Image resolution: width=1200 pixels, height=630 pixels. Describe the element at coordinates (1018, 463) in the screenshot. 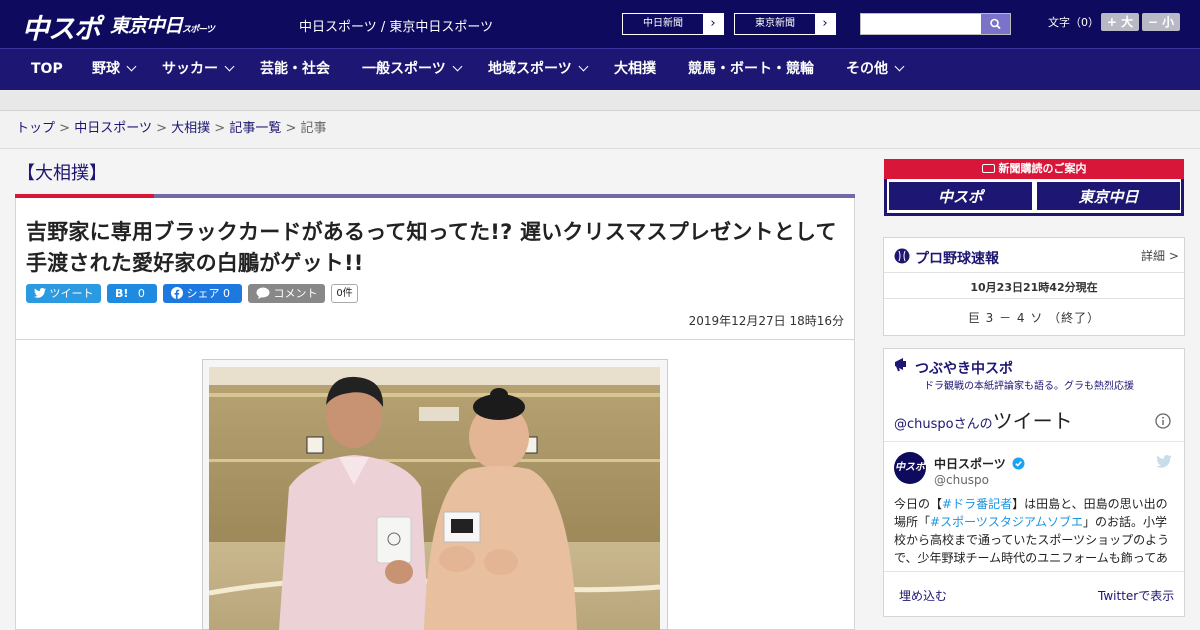

I see `verified-badge-icon` at that location.